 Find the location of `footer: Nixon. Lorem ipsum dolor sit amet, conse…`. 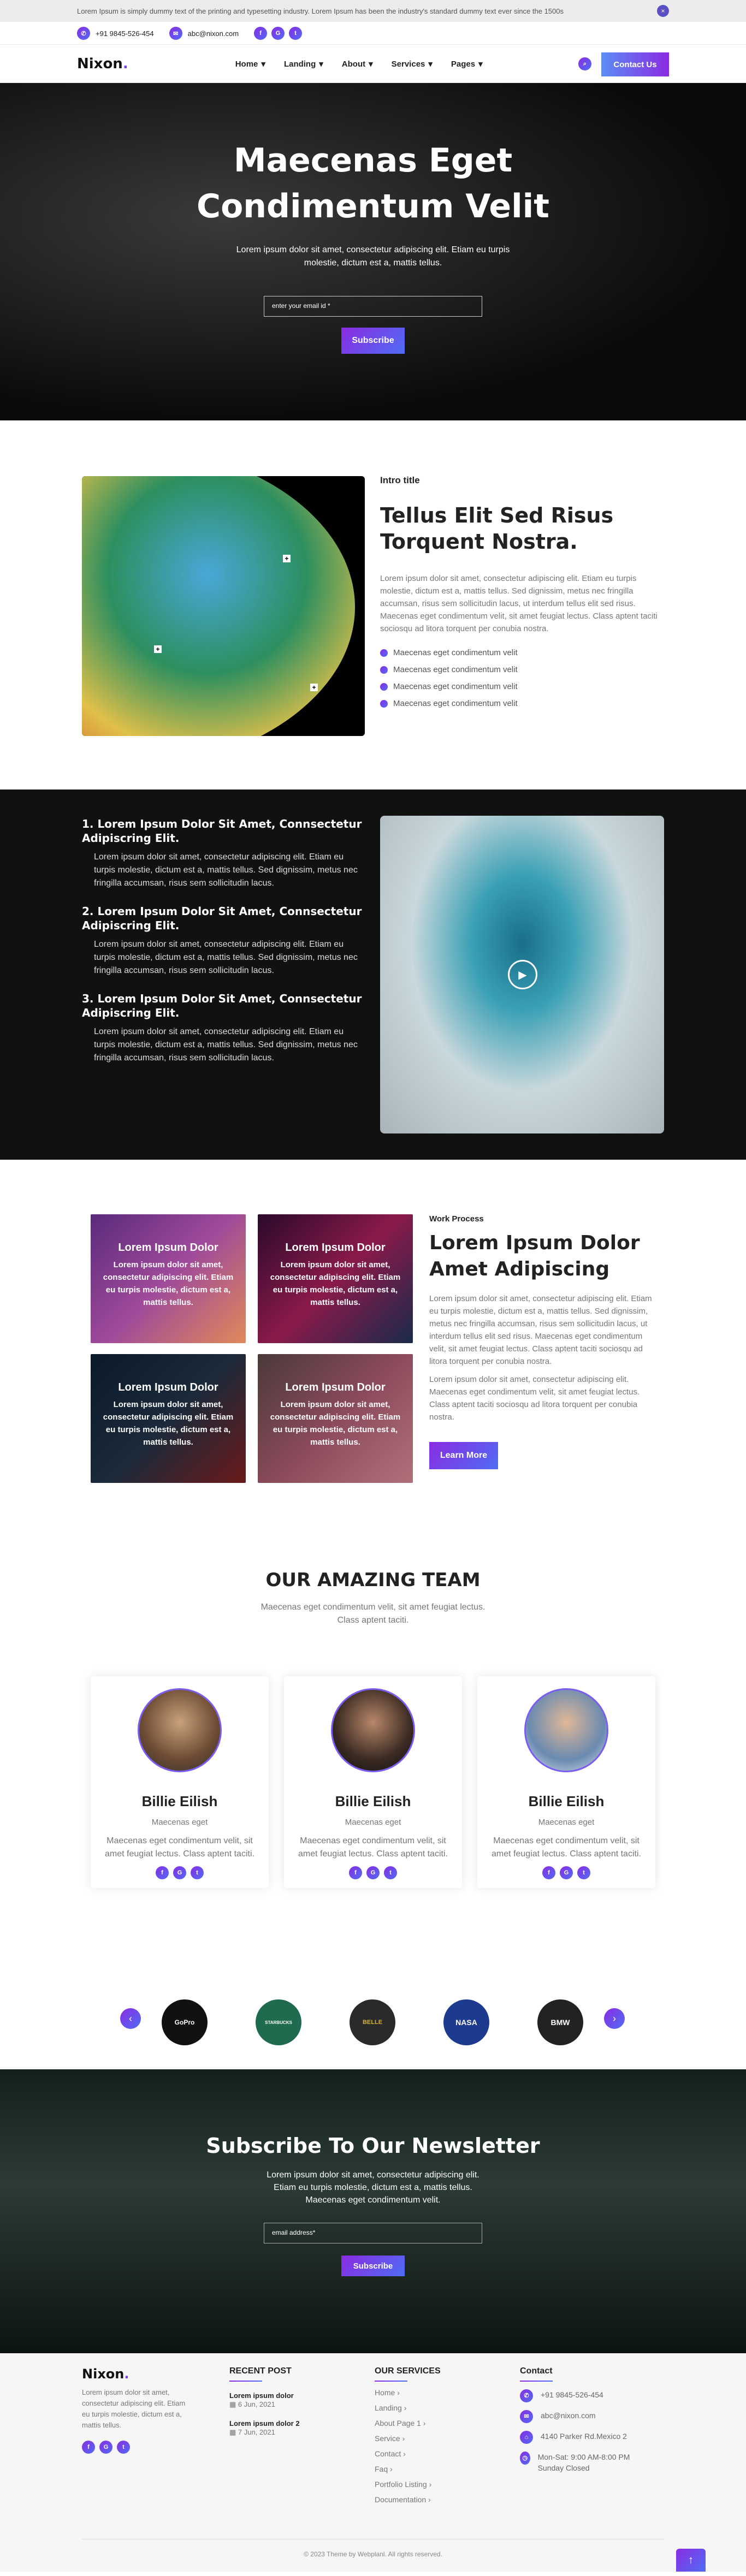

footer: Nixon. Lorem ipsum dolor sit amet, conse… is located at coordinates (373, 2462).